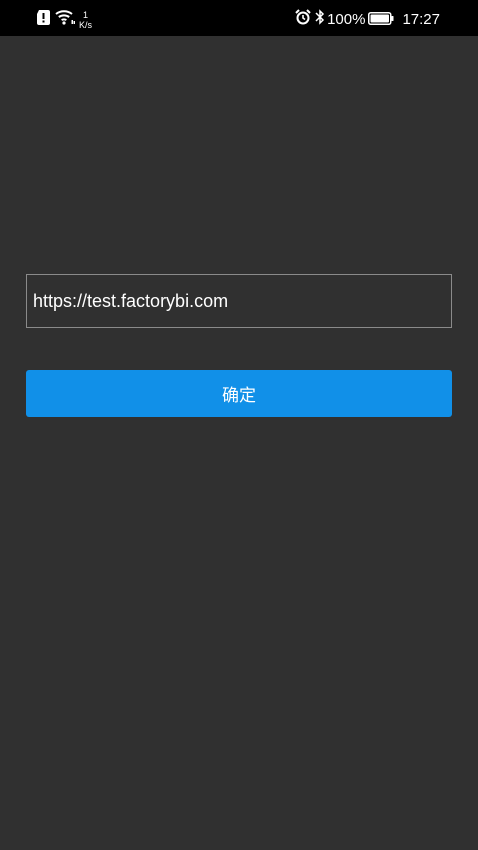 This screenshot has height=850, width=478. I want to click on status-time: 17:27, so click(421, 19).